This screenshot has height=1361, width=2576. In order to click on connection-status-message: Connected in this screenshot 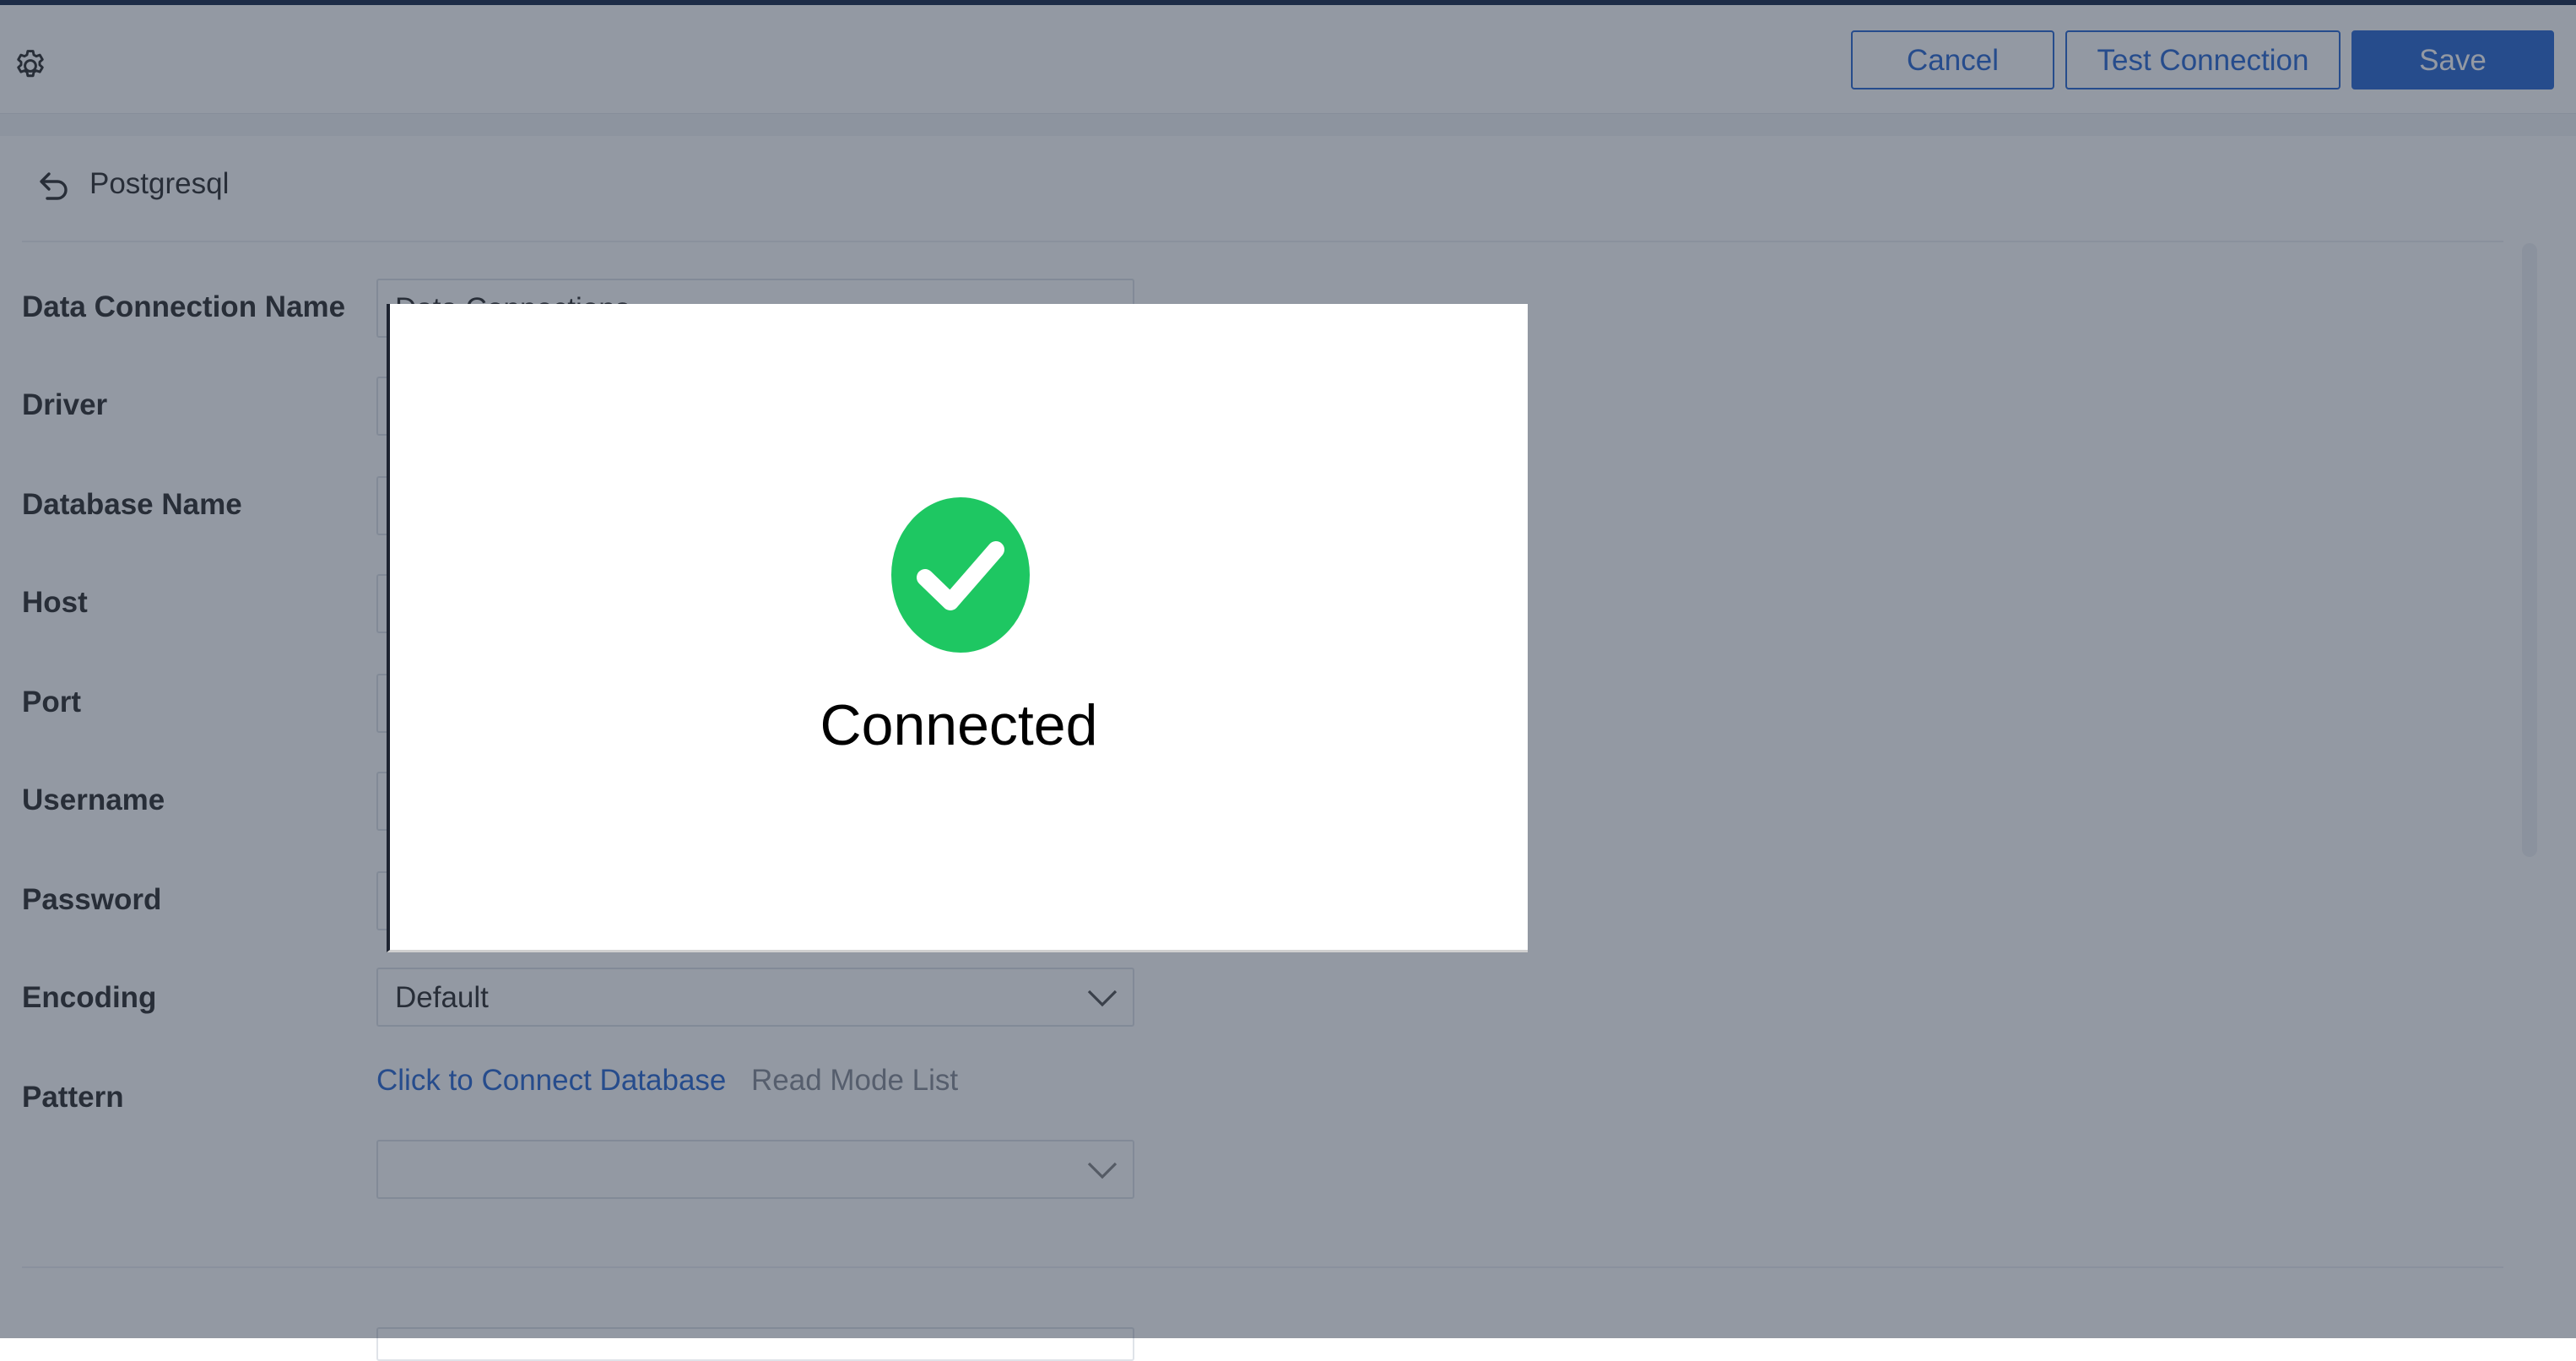, I will do `click(959, 725)`.